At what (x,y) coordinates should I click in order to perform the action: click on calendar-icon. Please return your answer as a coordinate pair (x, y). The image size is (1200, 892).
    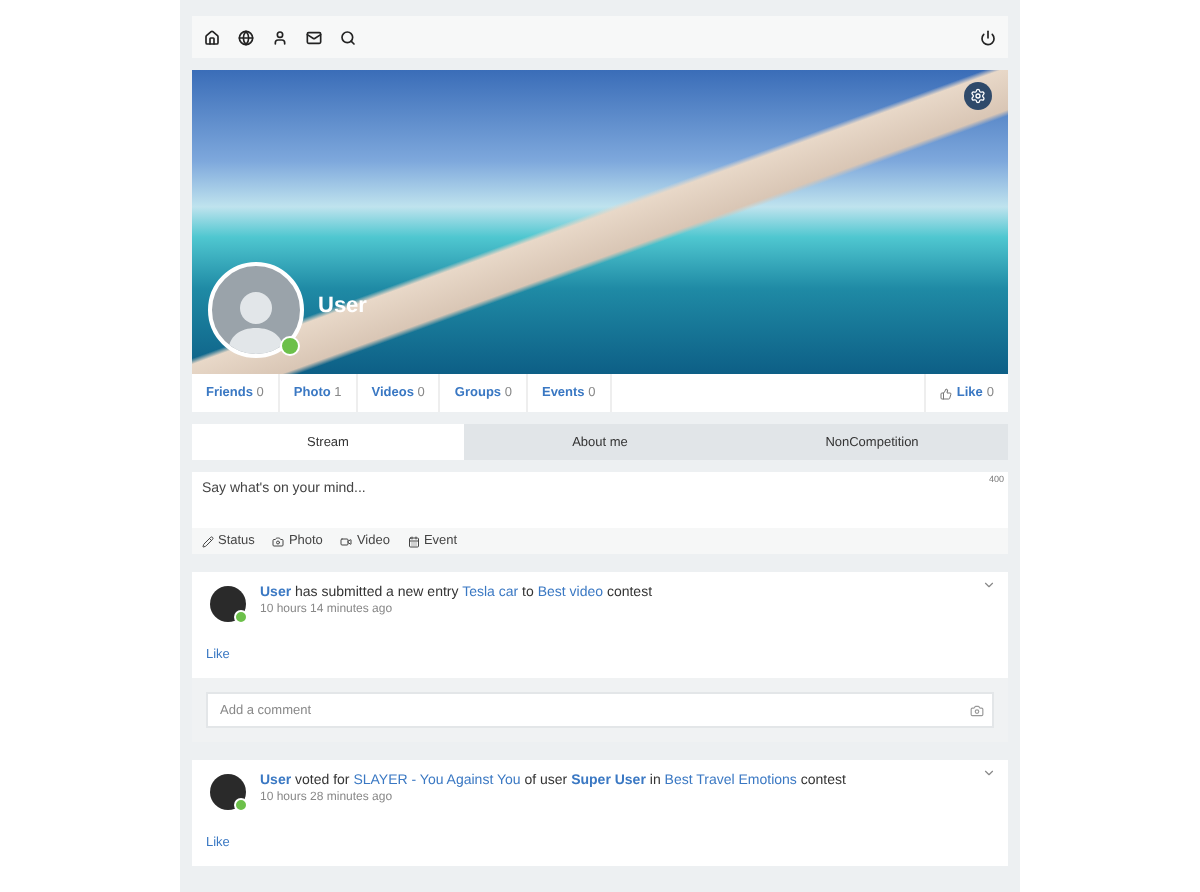
    Looking at the image, I should click on (413, 541).